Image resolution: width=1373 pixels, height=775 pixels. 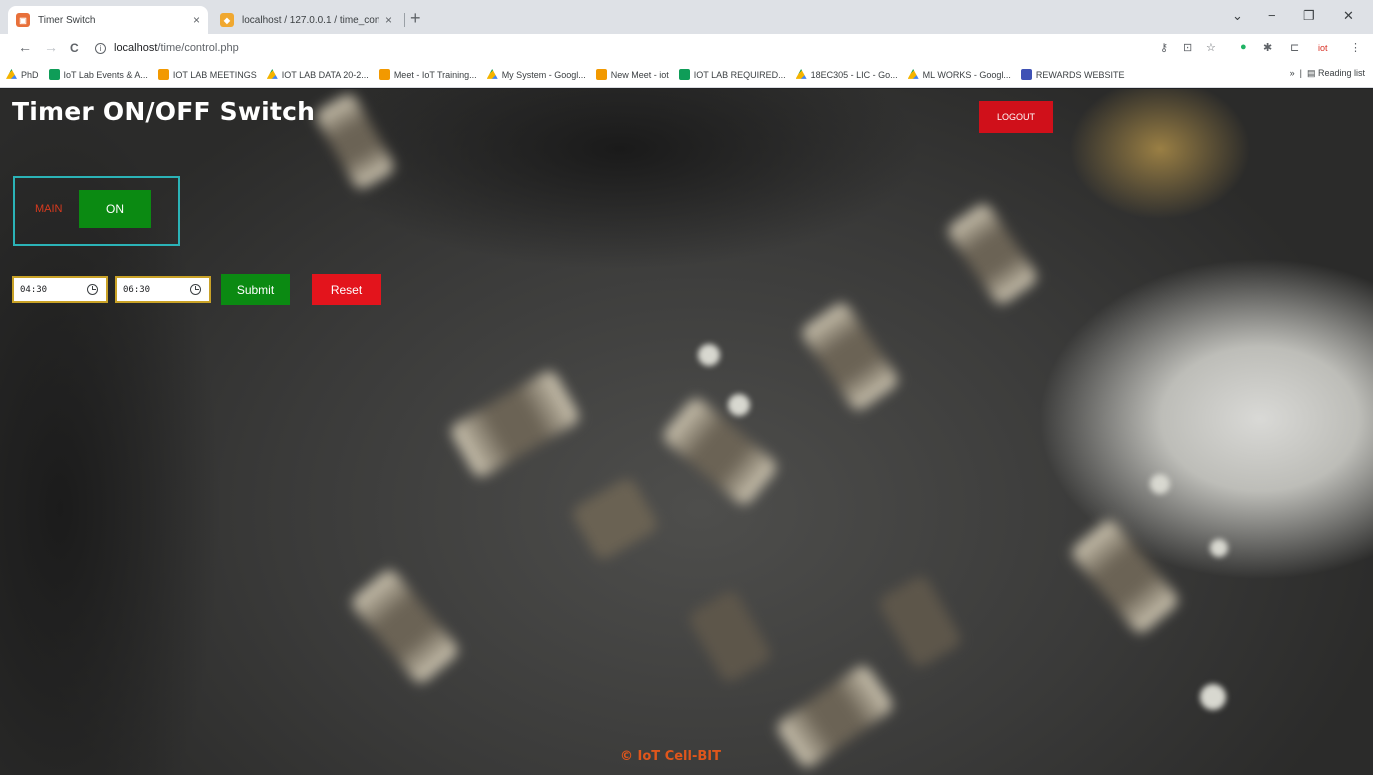 I want to click on rewards-icon, so click(x=1026, y=74).